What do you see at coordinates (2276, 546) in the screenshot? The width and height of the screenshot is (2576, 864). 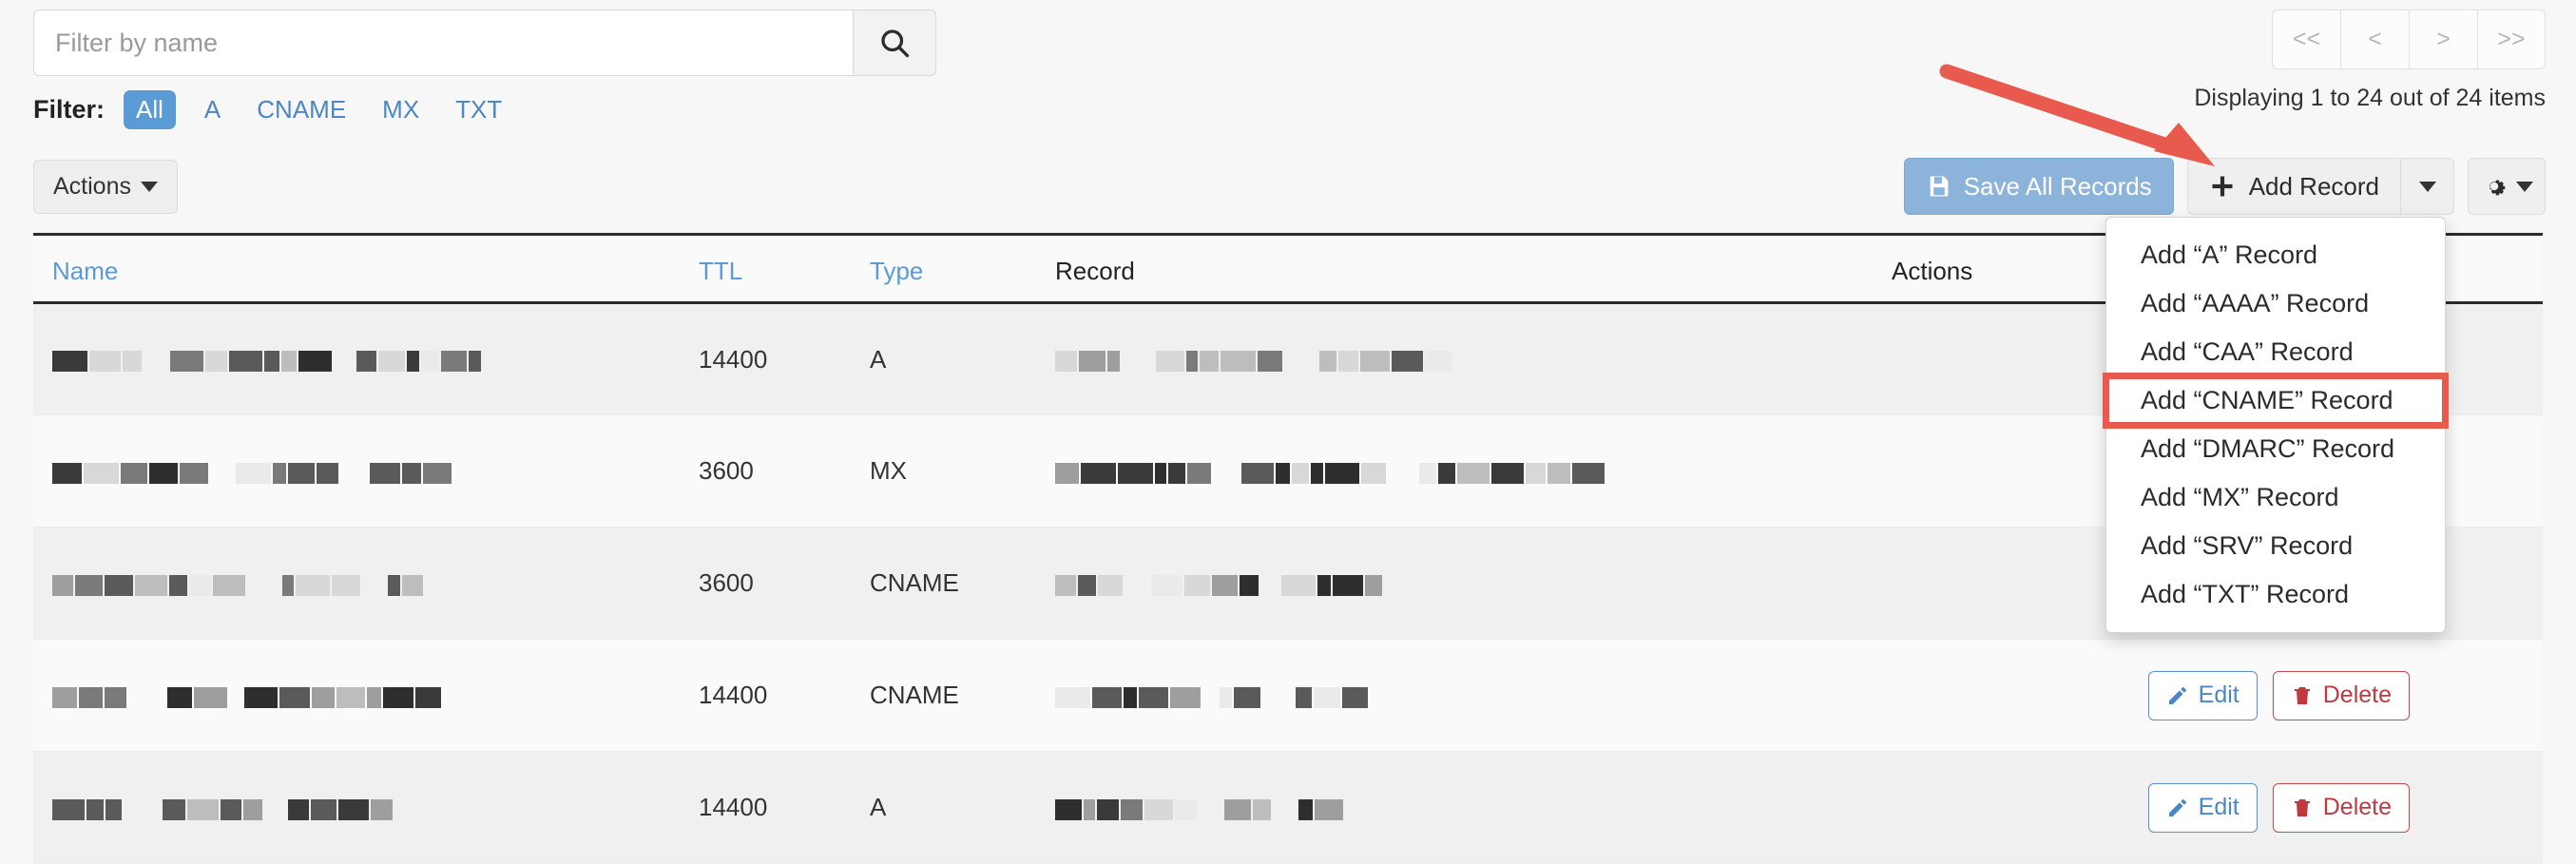 I see `menu-item-add-record-6: Add “SRV” Record` at bounding box center [2276, 546].